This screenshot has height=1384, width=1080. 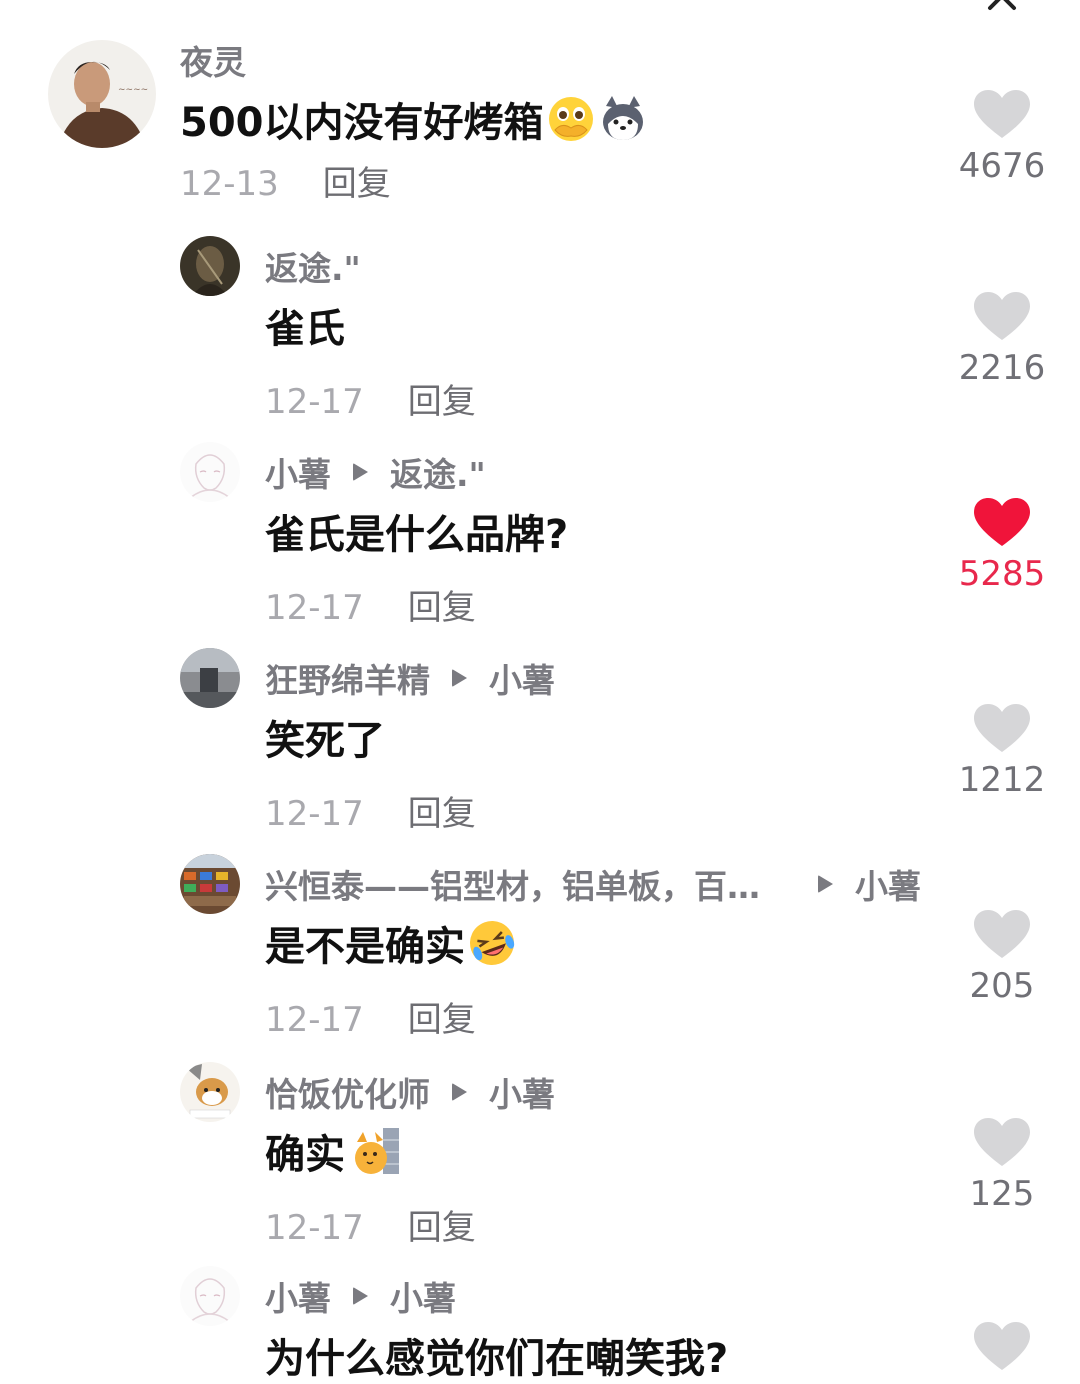 I want to click on username: 兴恒泰——铝型材，铝单板，百… 小薯, so click(x=593, y=884).